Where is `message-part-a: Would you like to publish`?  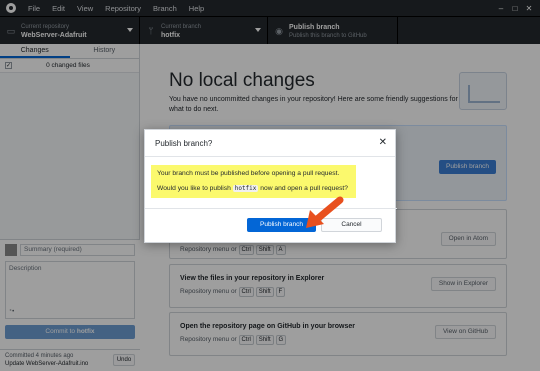
message-part-a: Would you like to publish is located at coordinates (194, 188).